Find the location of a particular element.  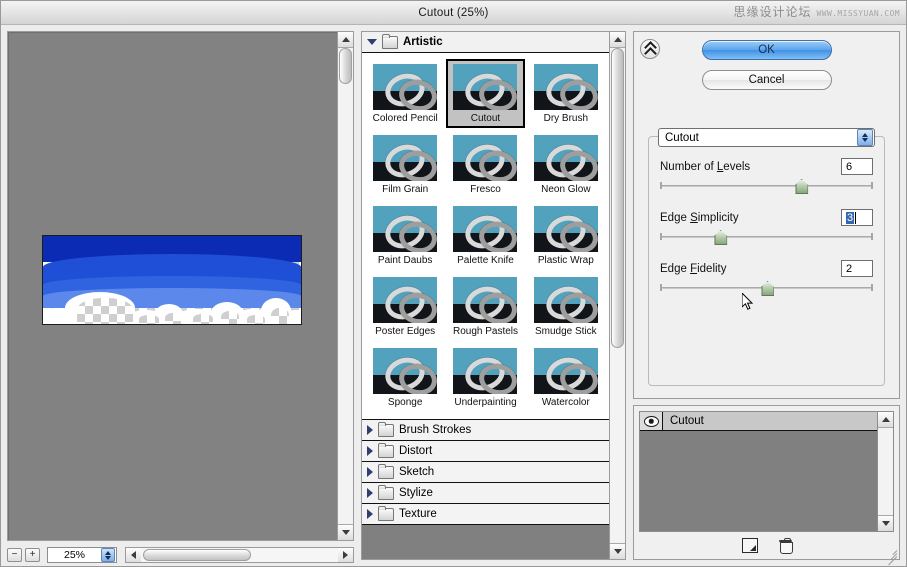

layer-visibility-toggle is located at coordinates (651, 421).